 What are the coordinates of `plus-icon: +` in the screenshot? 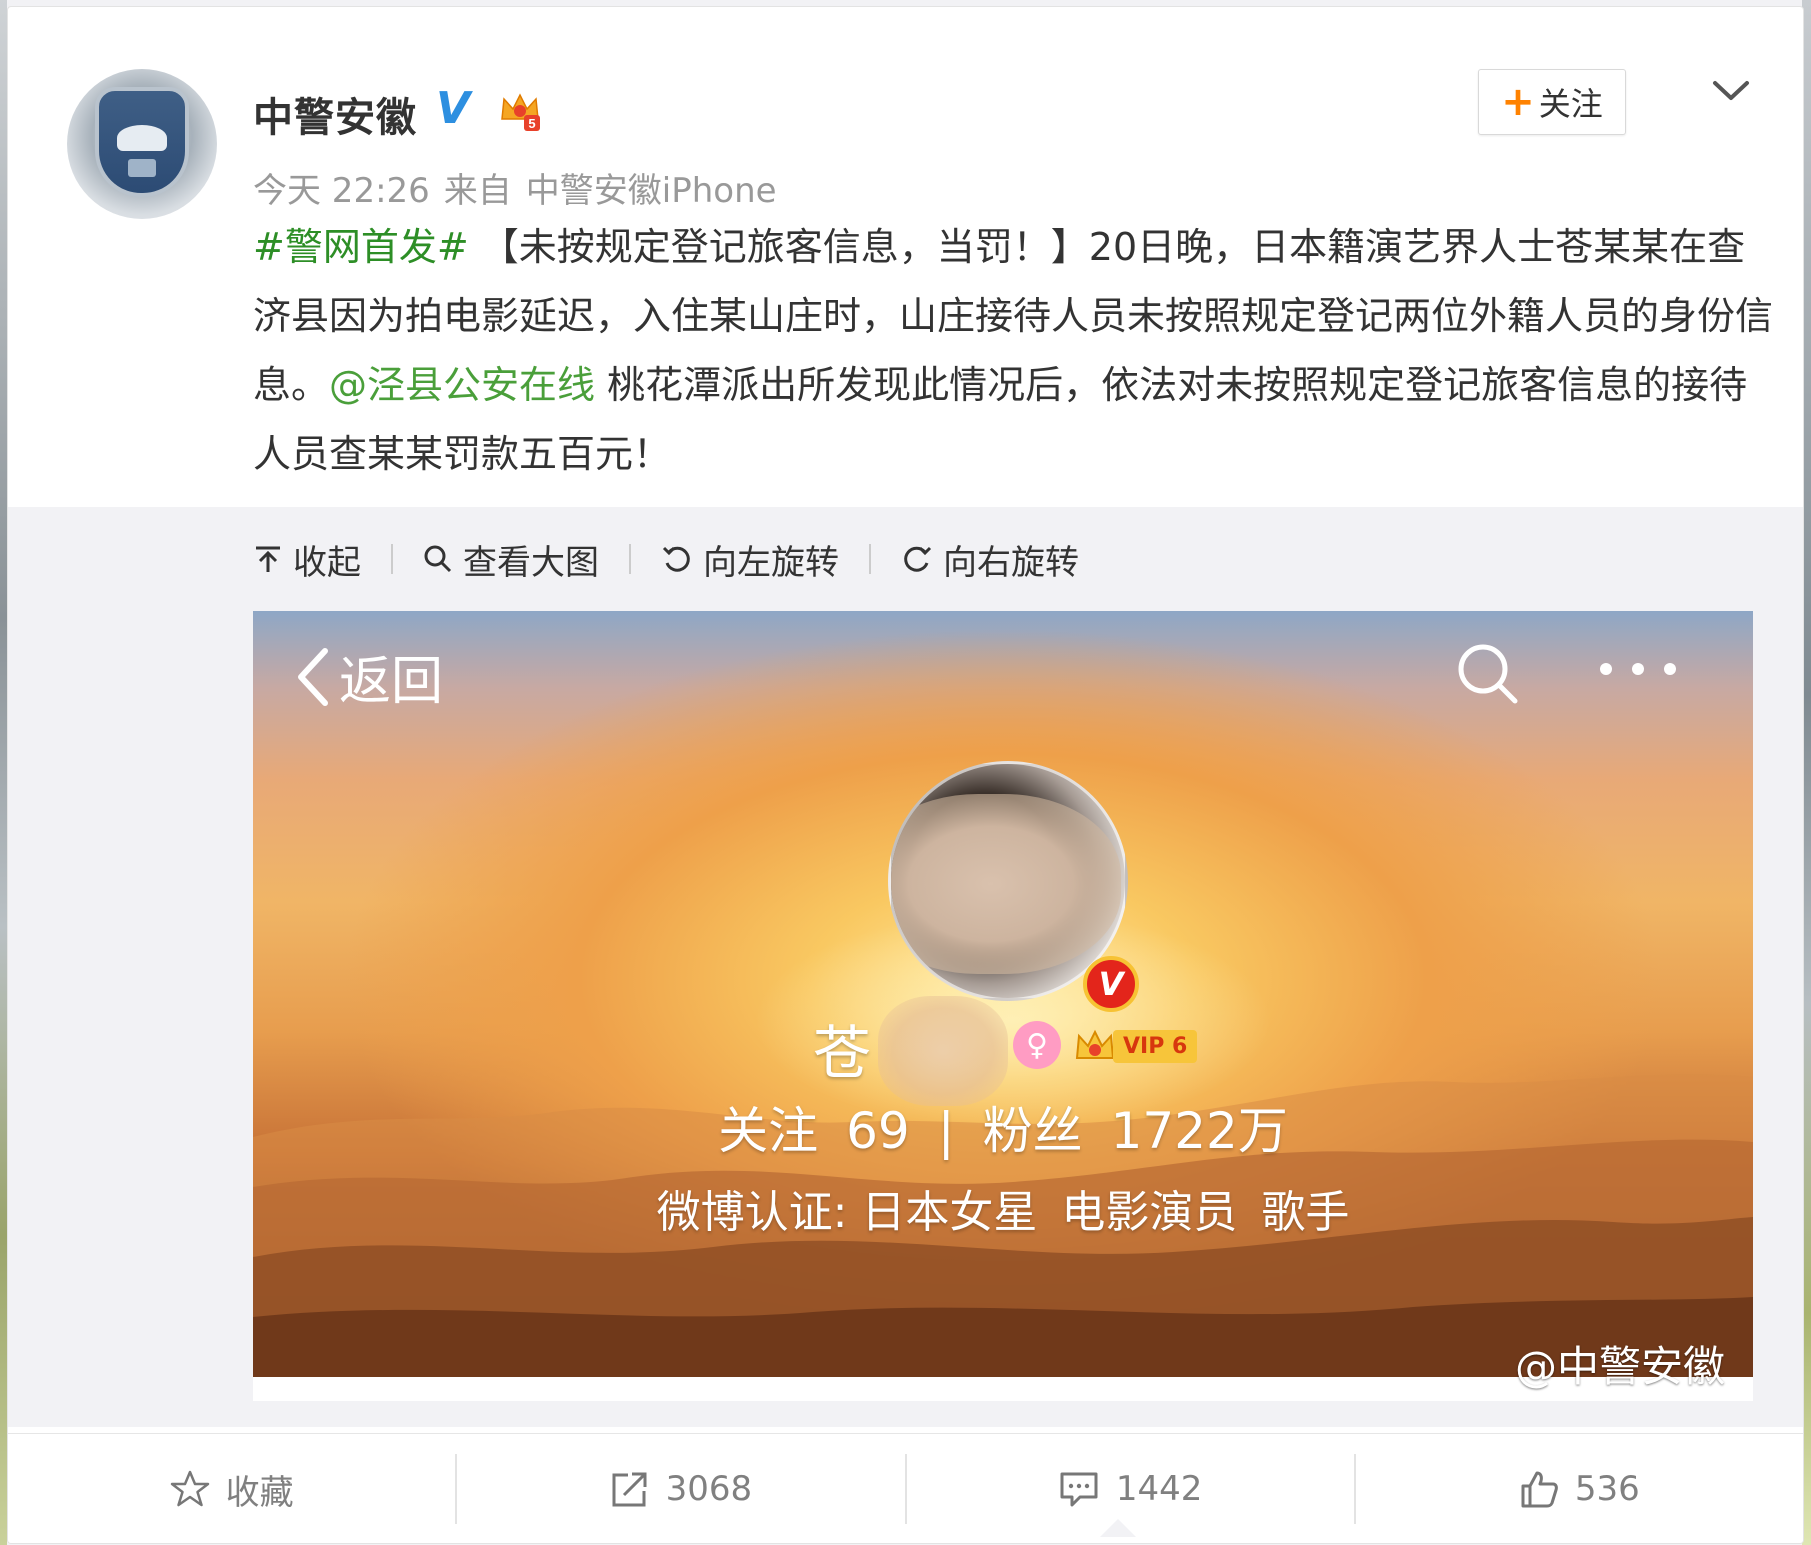 It's located at (1518, 102).